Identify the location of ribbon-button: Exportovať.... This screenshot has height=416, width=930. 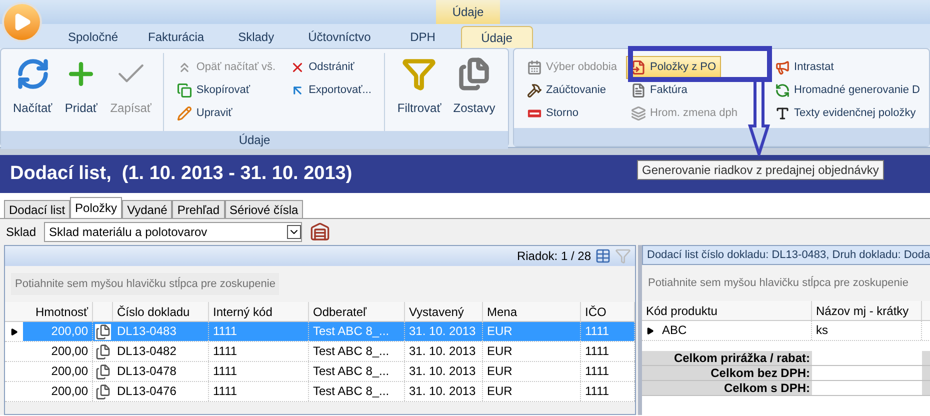
(330, 90).